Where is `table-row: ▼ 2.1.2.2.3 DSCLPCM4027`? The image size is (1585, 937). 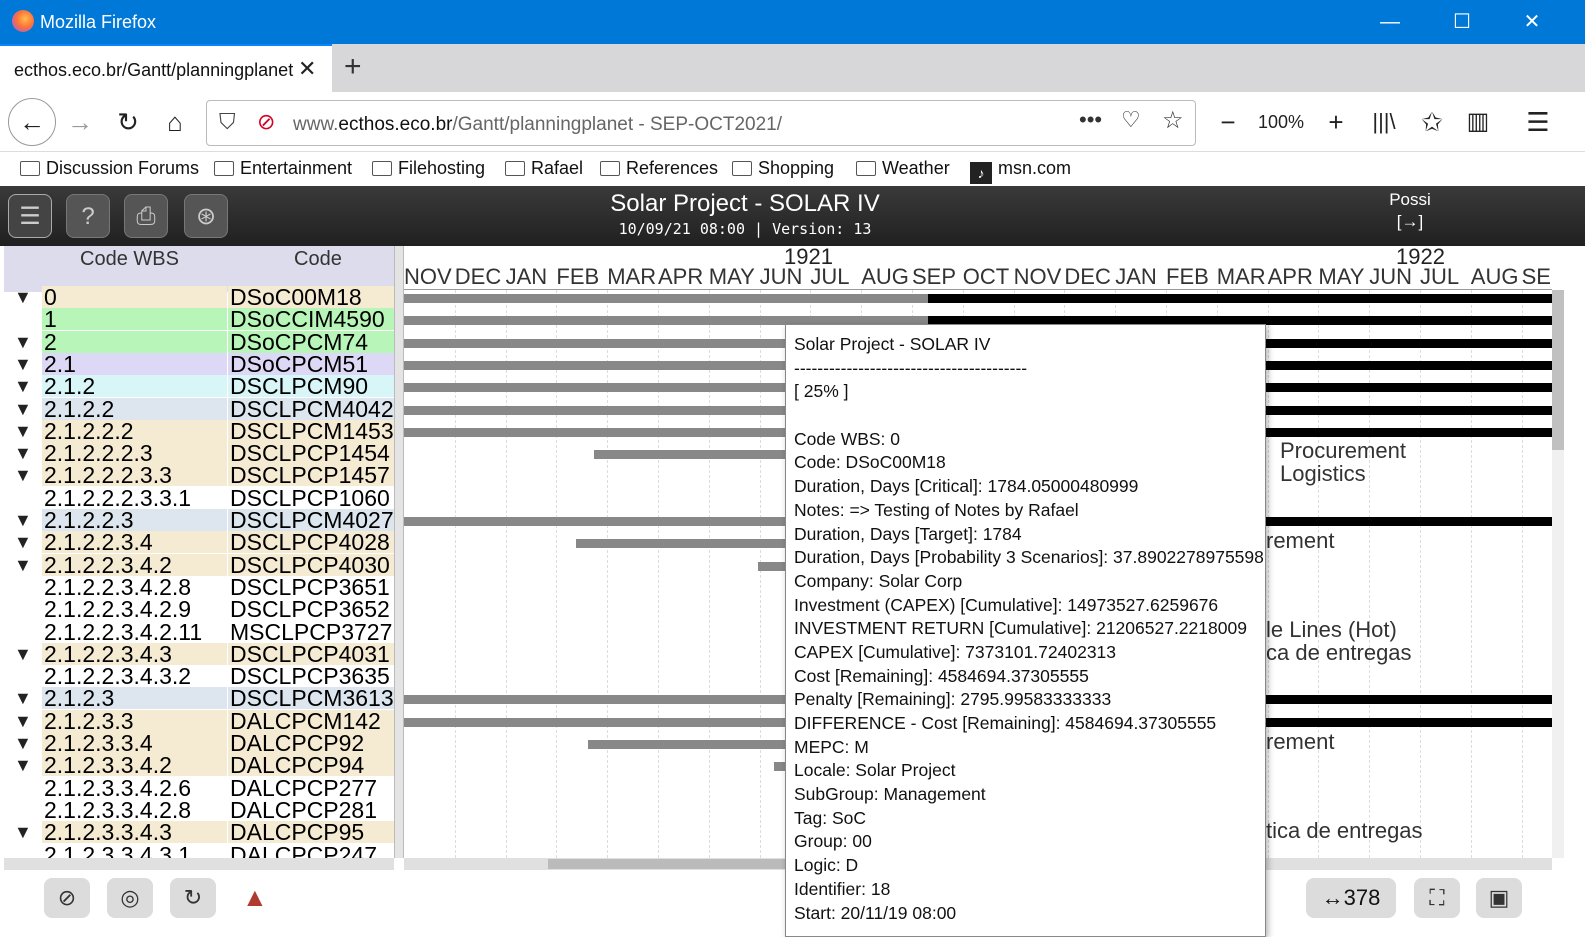 table-row: ▼ 2.1.2.2.3 DSCLPCM4027 is located at coordinates (199, 520).